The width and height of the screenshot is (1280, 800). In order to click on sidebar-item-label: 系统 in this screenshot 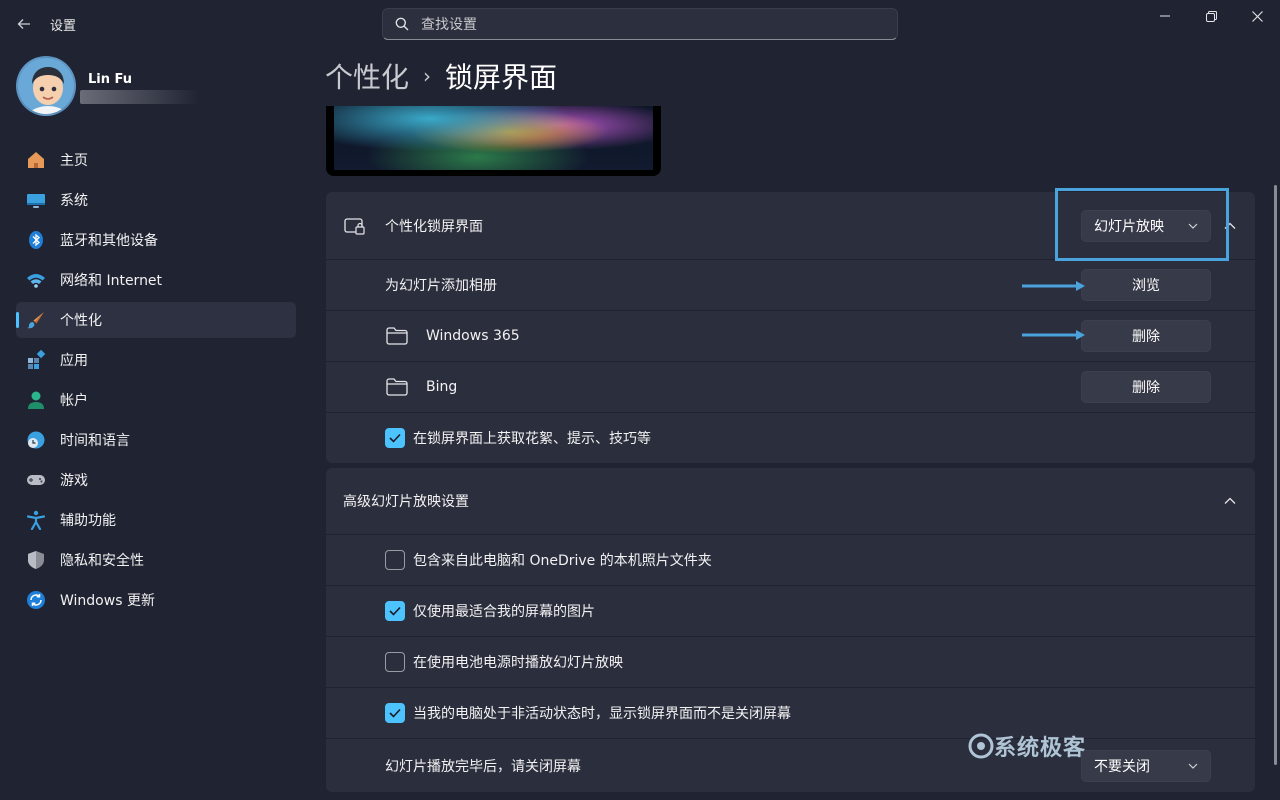, I will do `click(74, 201)`.